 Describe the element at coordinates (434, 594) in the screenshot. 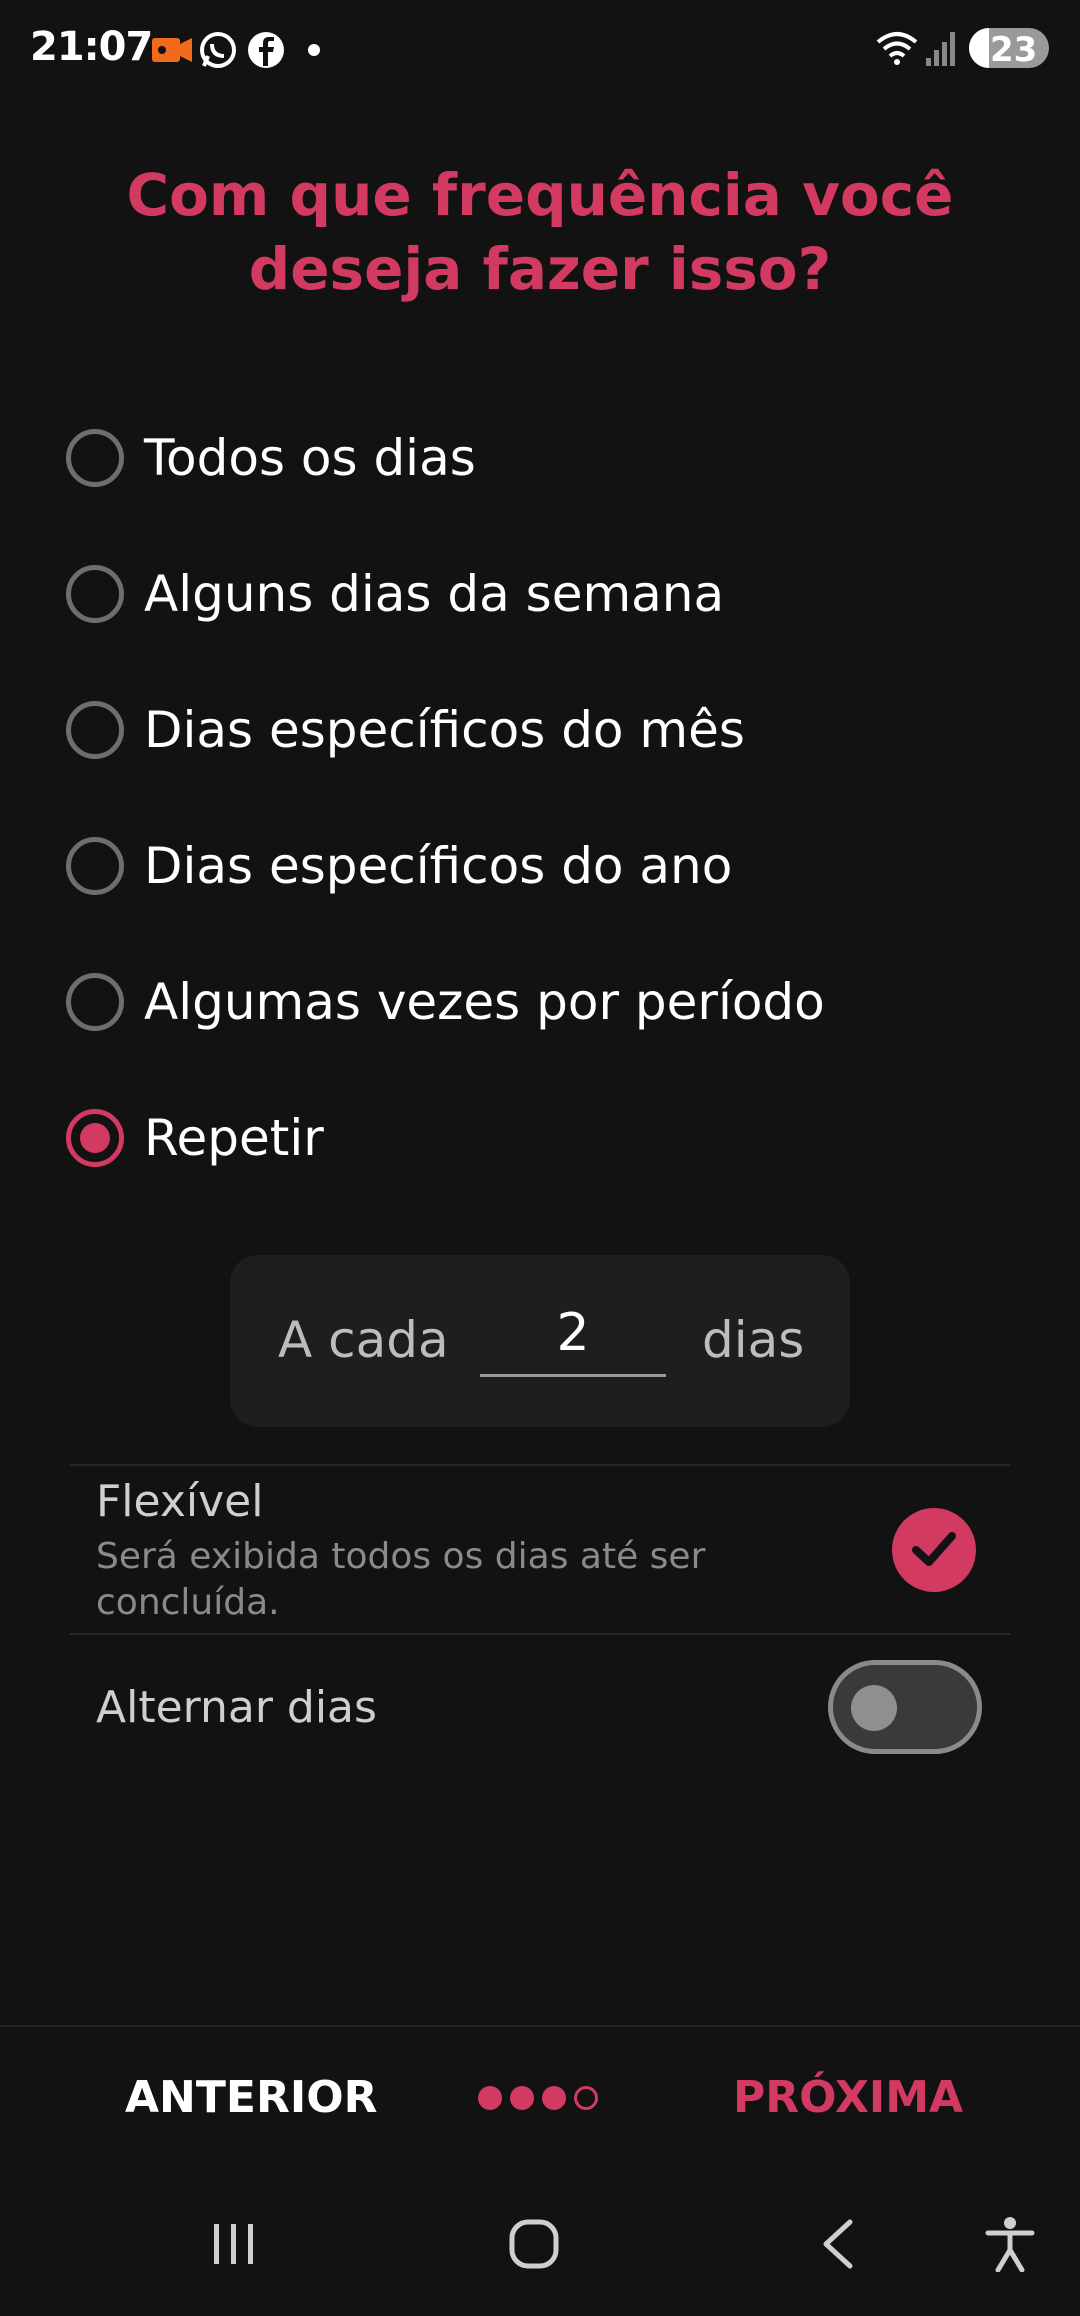

I see `option-label: Alguns dias da semana` at that location.